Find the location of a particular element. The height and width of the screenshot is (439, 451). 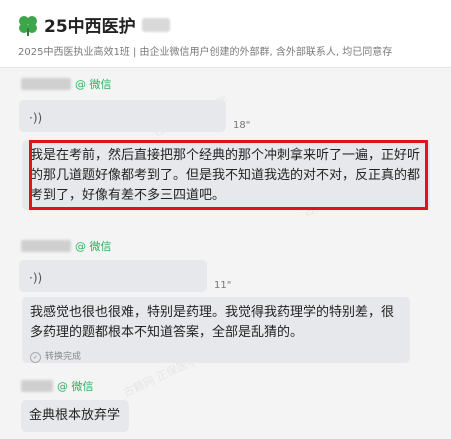

blurred-title-suffix is located at coordinates (155, 24).